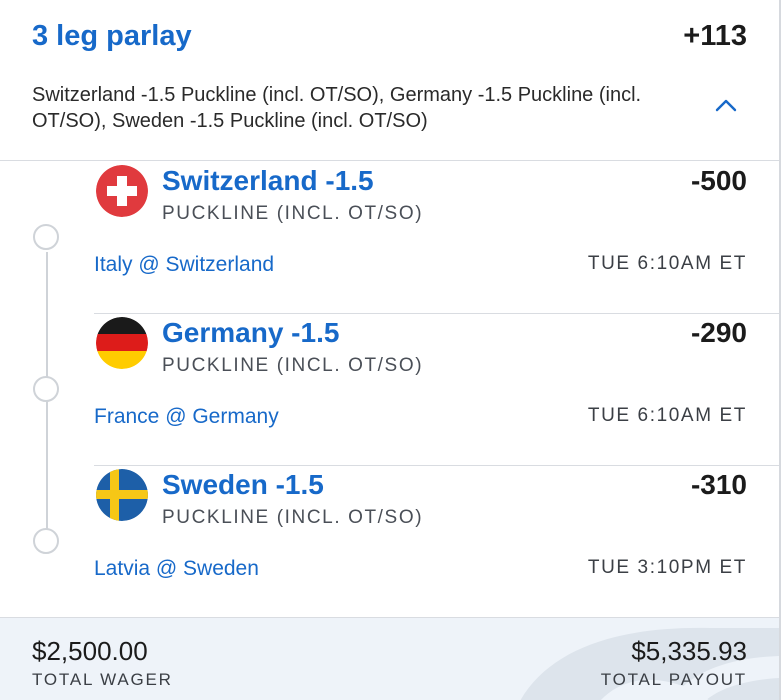 This screenshot has height=700, width=784. What do you see at coordinates (122, 343) in the screenshot?
I see `germany-flag-icon` at bounding box center [122, 343].